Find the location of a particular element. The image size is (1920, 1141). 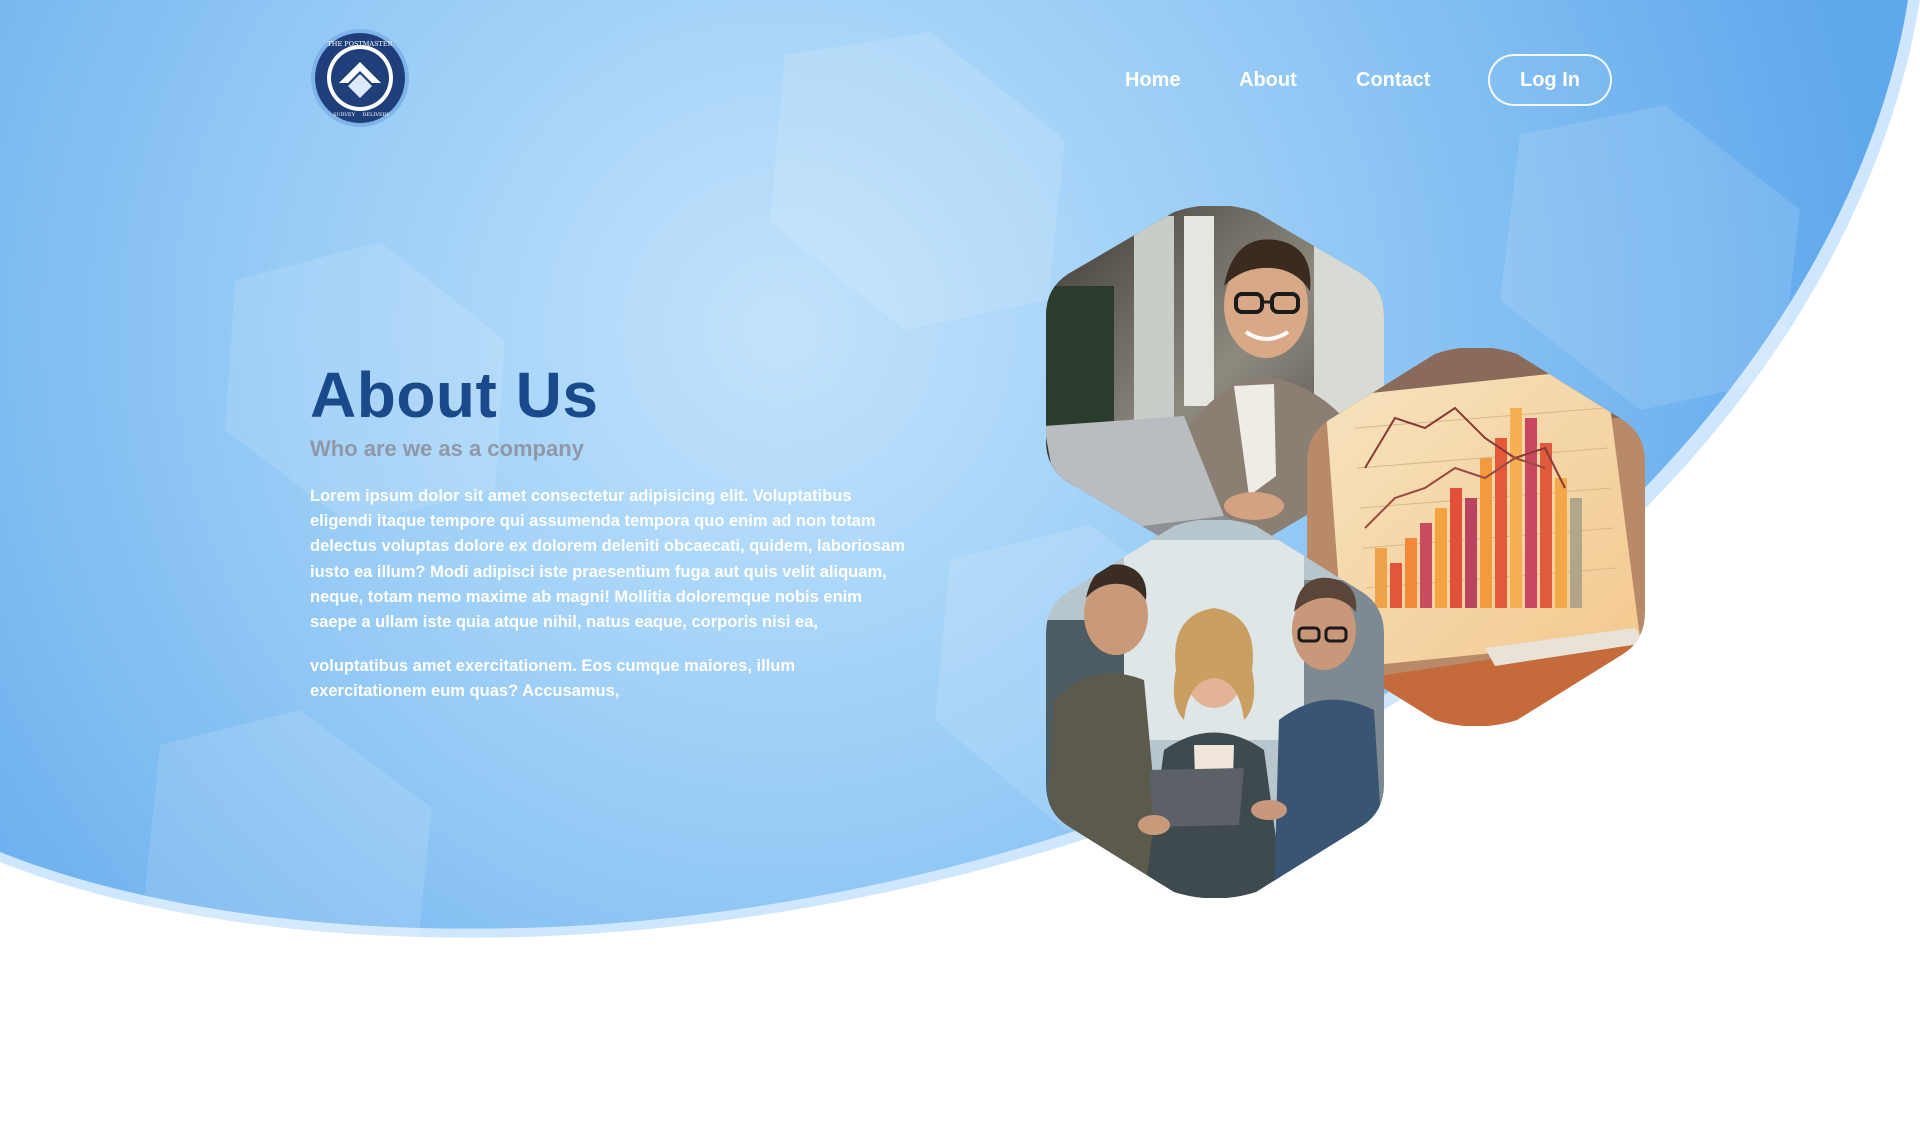

nav-home-link: Home is located at coordinates (1153, 80).